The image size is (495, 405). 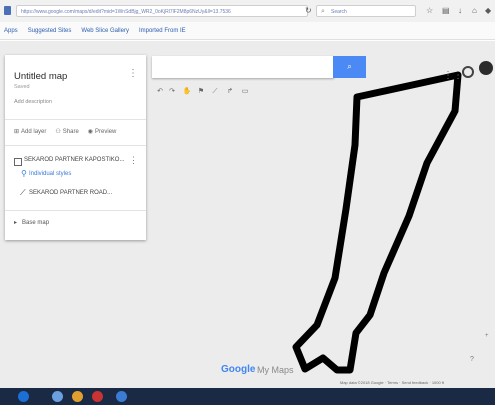 What do you see at coordinates (23, 192) in the screenshot?
I see `line-feature-icon: ⟋` at bounding box center [23, 192].